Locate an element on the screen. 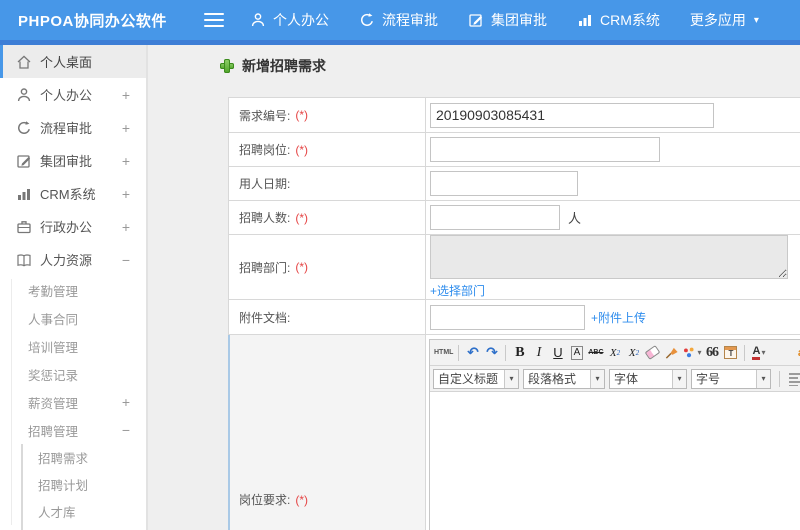 The width and height of the screenshot is (800, 530). sidebar-item-label: 流程审批 is located at coordinates (66, 128).